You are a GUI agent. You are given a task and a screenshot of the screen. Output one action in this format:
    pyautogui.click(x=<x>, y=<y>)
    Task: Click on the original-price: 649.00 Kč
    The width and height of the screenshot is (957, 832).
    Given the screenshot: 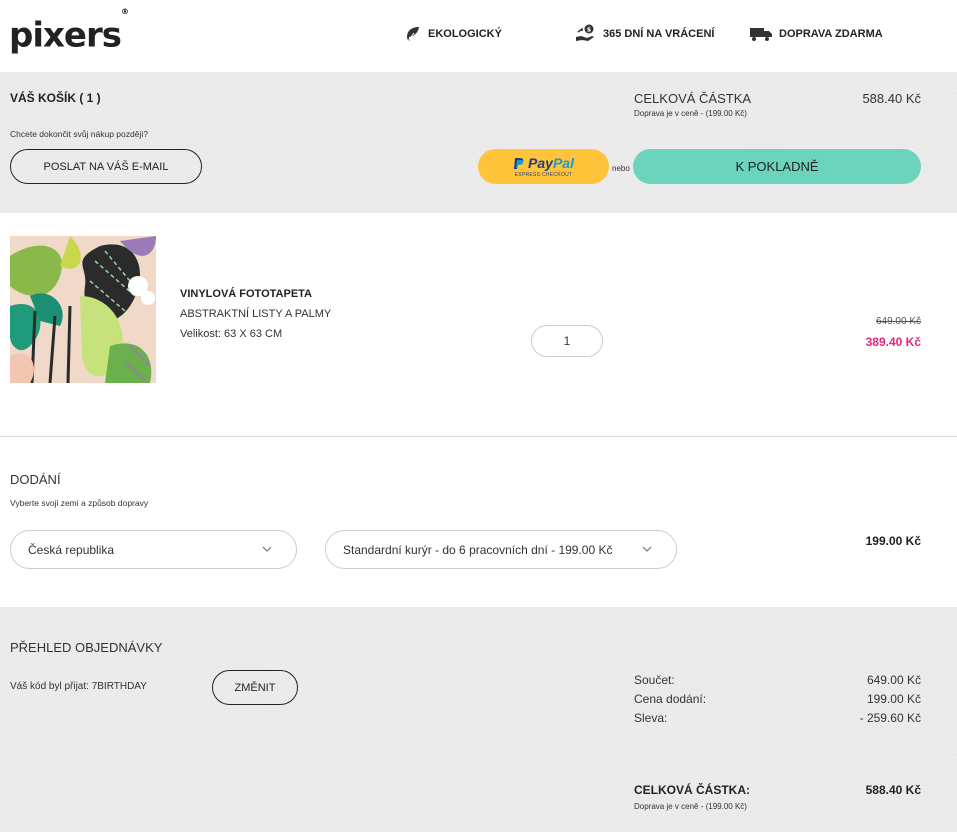 What is the action you would take?
    pyautogui.click(x=898, y=321)
    